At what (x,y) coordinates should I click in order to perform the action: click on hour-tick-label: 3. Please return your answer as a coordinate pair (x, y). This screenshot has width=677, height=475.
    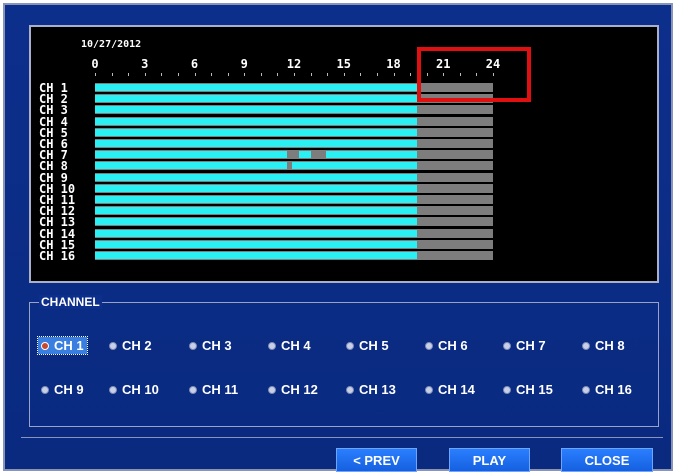
    Looking at the image, I should click on (145, 64).